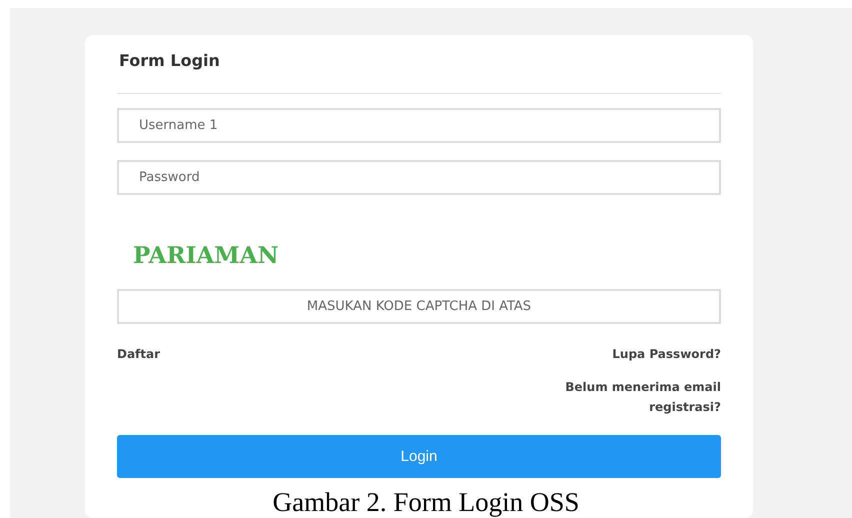 The height and width of the screenshot is (518, 852). Describe the element at coordinates (169, 61) in the screenshot. I see `form-title: Form Login` at that location.